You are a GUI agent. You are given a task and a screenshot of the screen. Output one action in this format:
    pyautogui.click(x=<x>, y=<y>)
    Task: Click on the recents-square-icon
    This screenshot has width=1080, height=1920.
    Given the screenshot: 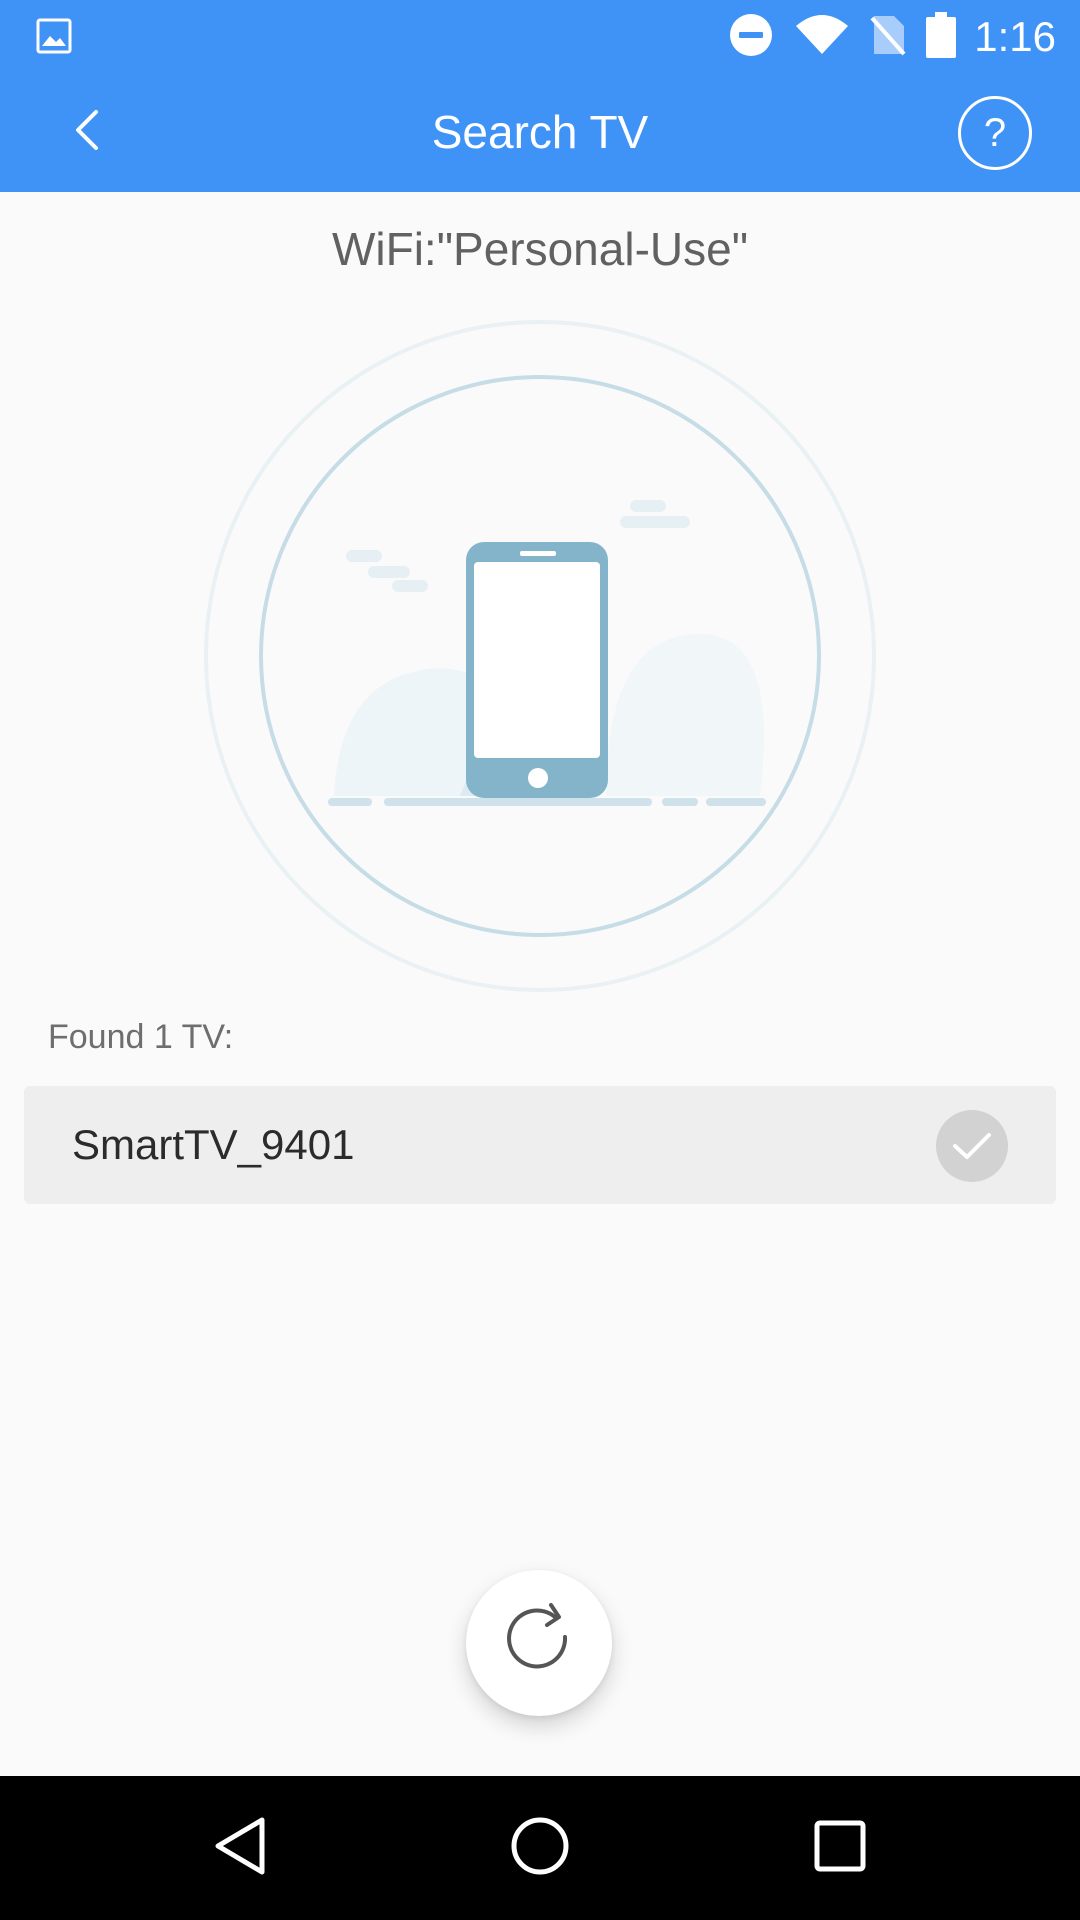 What is the action you would take?
    pyautogui.click(x=840, y=1848)
    